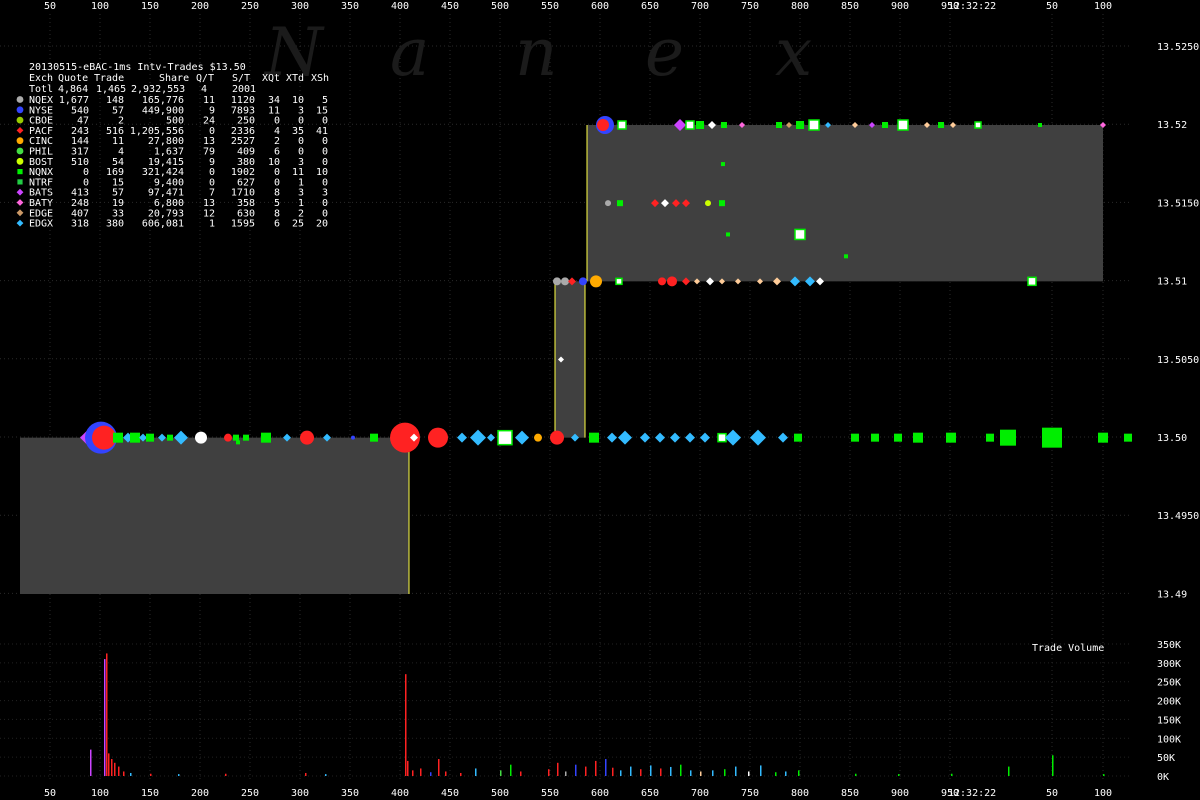  Describe the element at coordinates (1163, 777) in the screenshot. I see `volume-tick-label: 0K` at that location.